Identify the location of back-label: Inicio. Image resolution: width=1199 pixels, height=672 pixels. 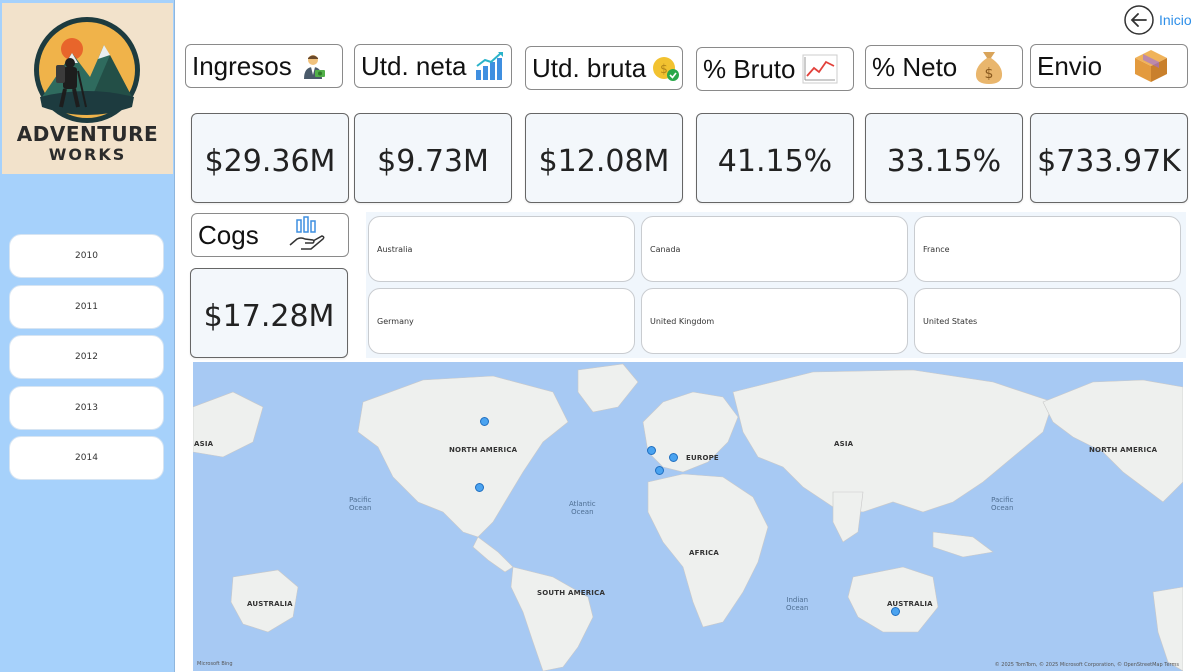
(1175, 20).